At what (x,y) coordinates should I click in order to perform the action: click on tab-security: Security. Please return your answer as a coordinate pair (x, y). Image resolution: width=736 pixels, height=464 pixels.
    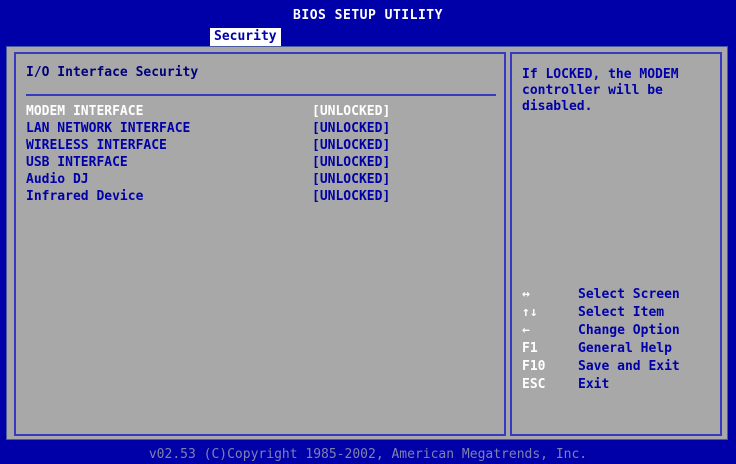
    Looking at the image, I should click on (245, 37).